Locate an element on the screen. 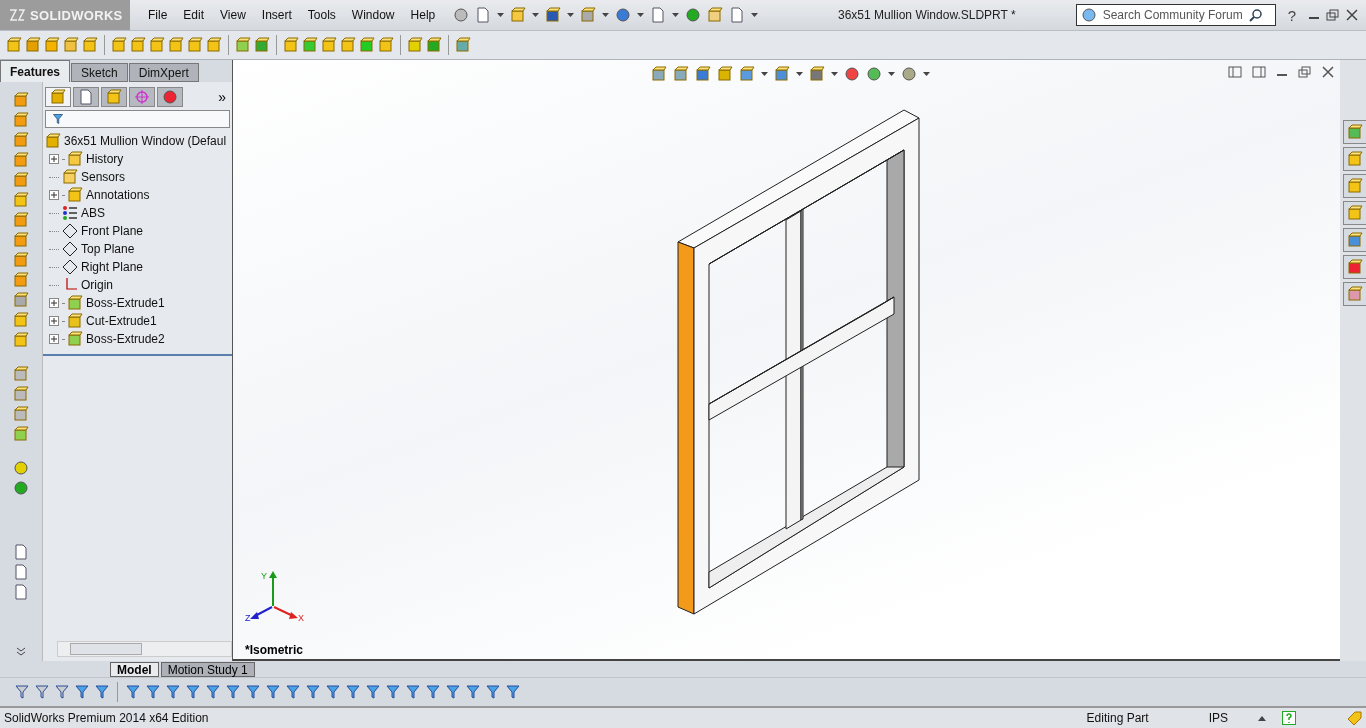  study-tab: Motion Study 1 is located at coordinates (207, 669).